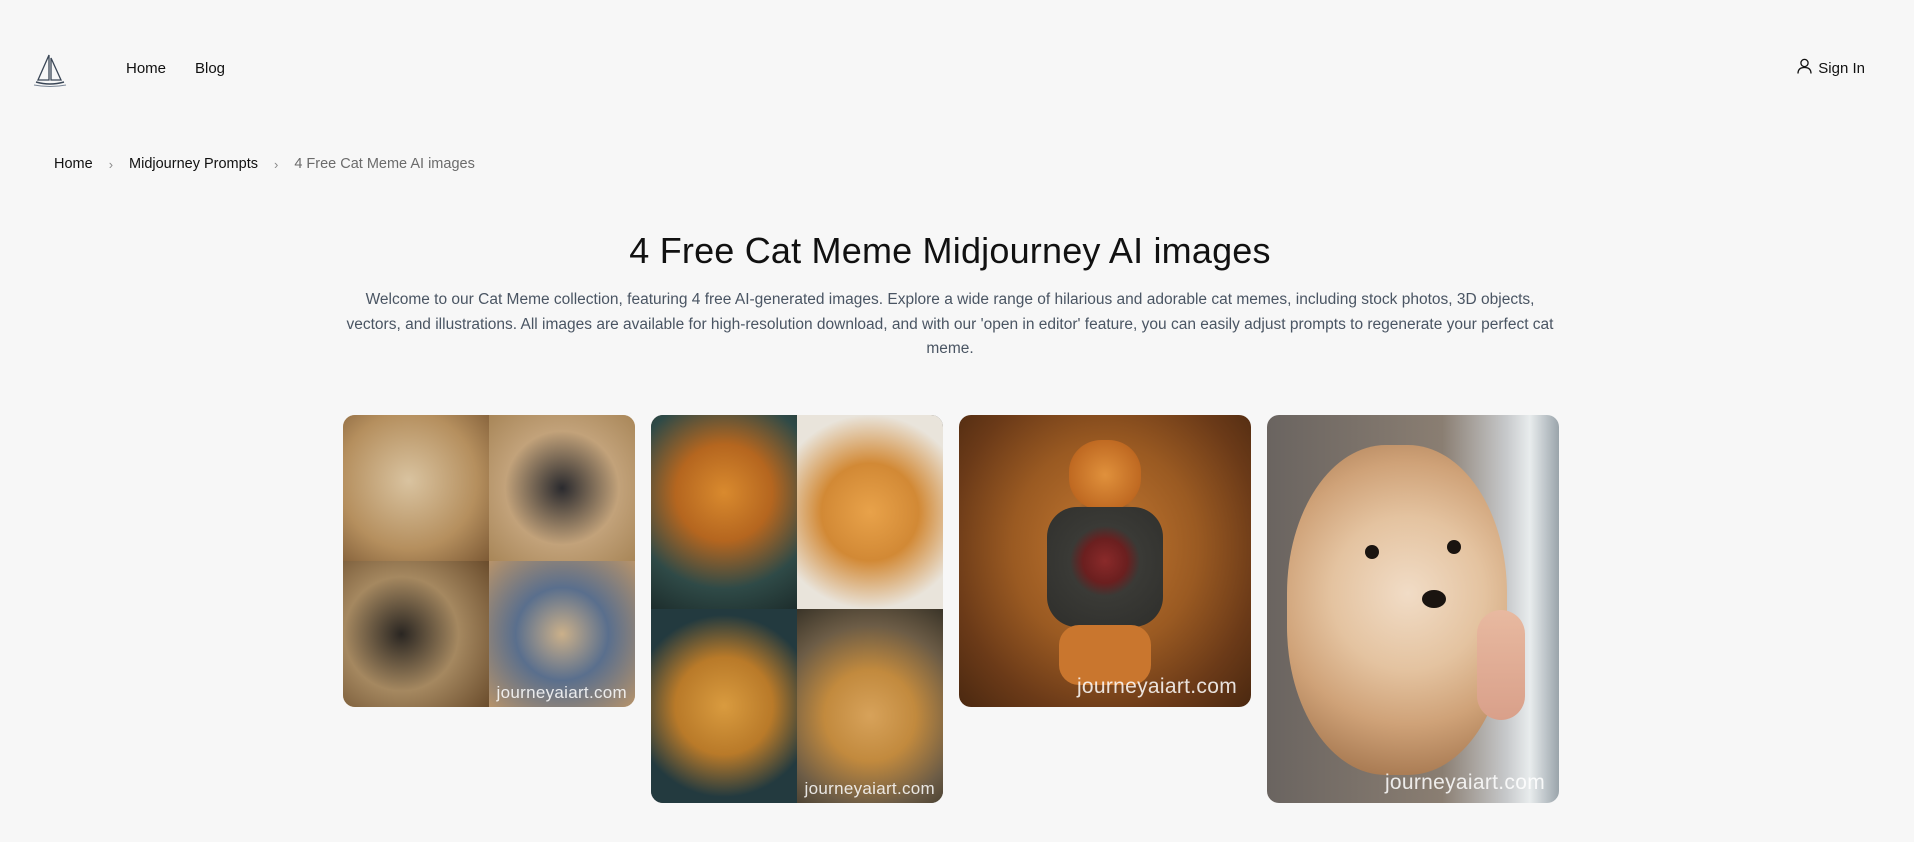 Image resolution: width=1914 pixels, height=842 pixels. What do you see at coordinates (950, 250) in the screenshot?
I see `page-title: 4 Free Cat Meme Midjourney AI images` at bounding box center [950, 250].